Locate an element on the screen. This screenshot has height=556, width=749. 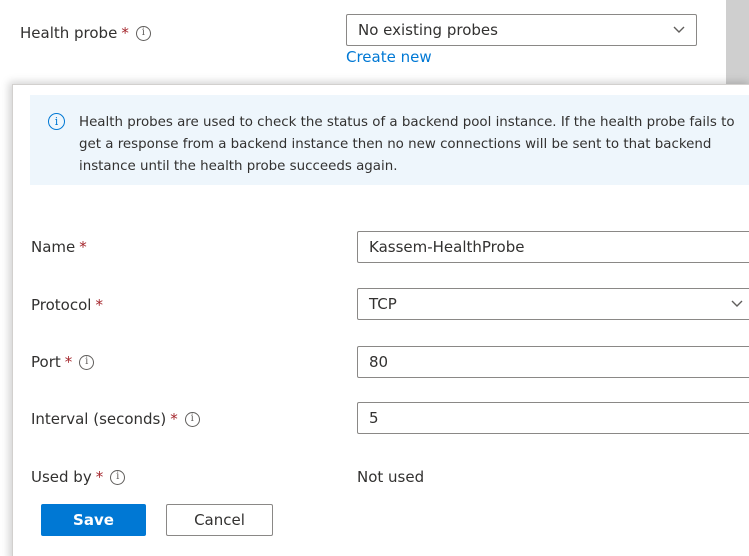
create-new-link: Create new is located at coordinates (389, 57).